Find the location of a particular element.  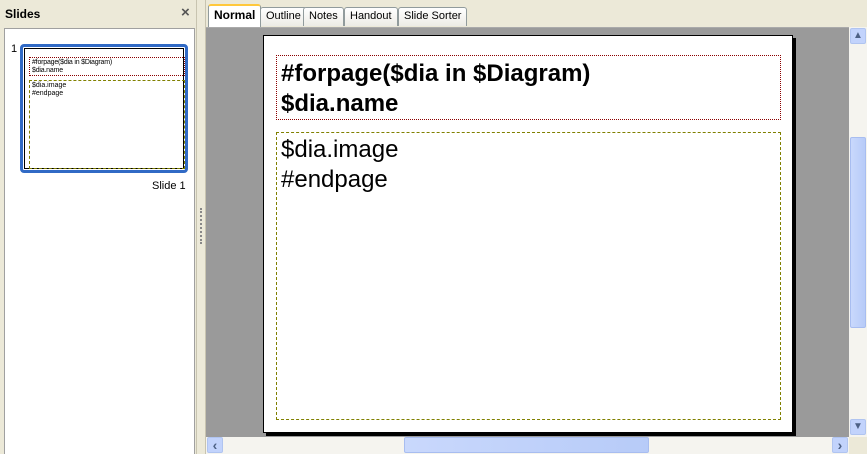

horizontal-scroll-thumb is located at coordinates (526, 445).